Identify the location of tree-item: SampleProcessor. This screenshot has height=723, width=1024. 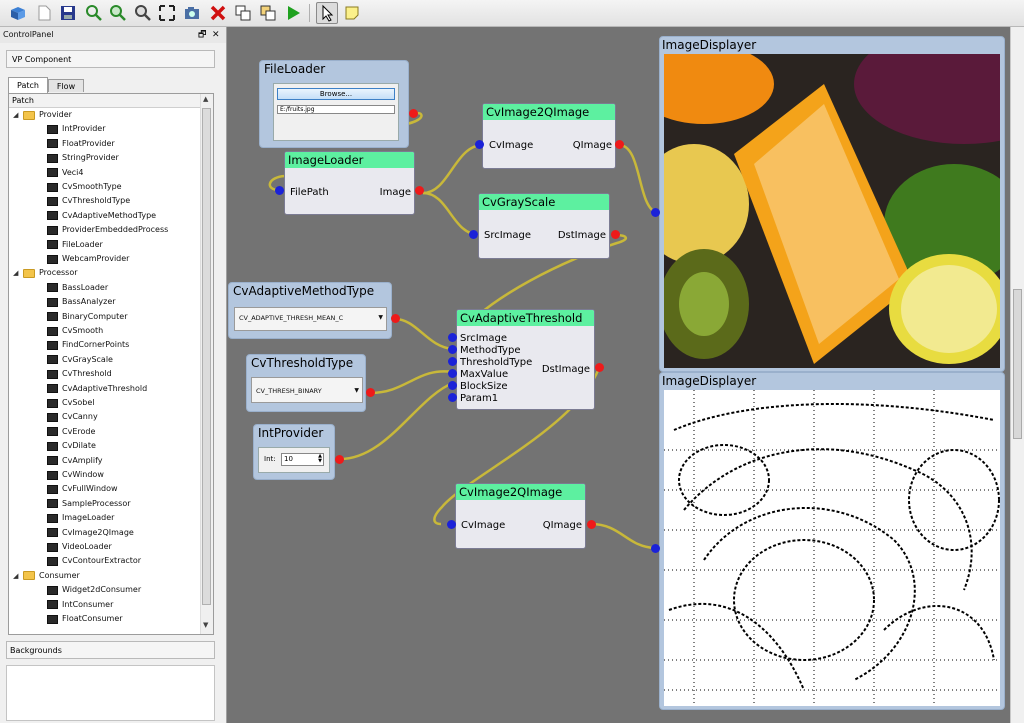
(89, 504).